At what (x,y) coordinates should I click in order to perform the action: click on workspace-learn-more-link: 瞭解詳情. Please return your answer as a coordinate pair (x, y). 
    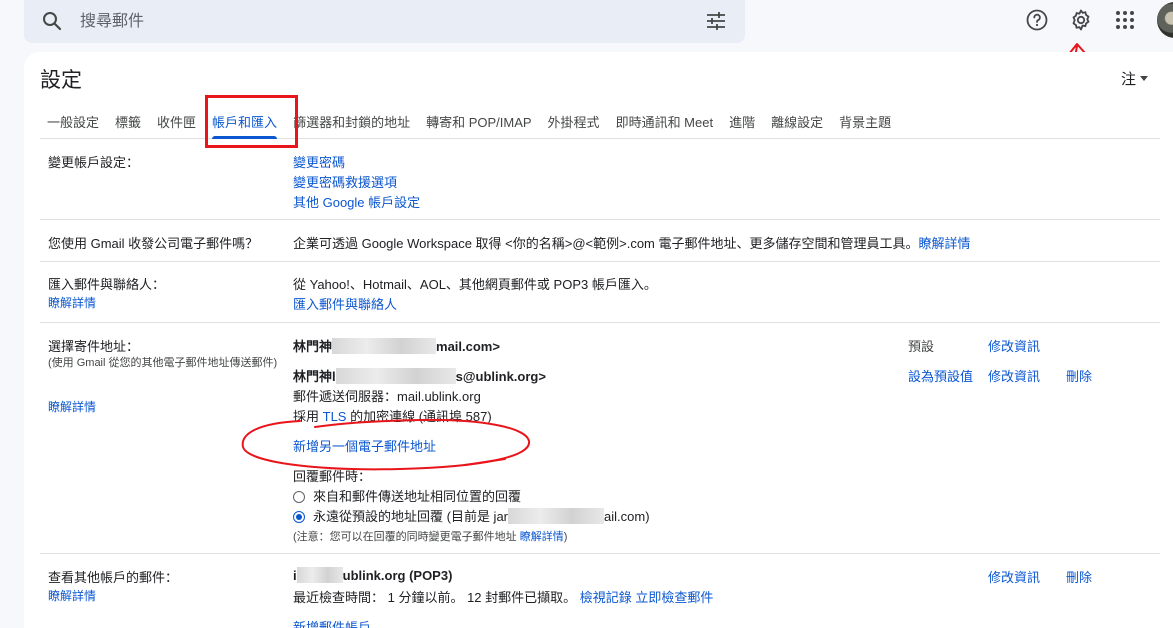
    Looking at the image, I should click on (945, 243).